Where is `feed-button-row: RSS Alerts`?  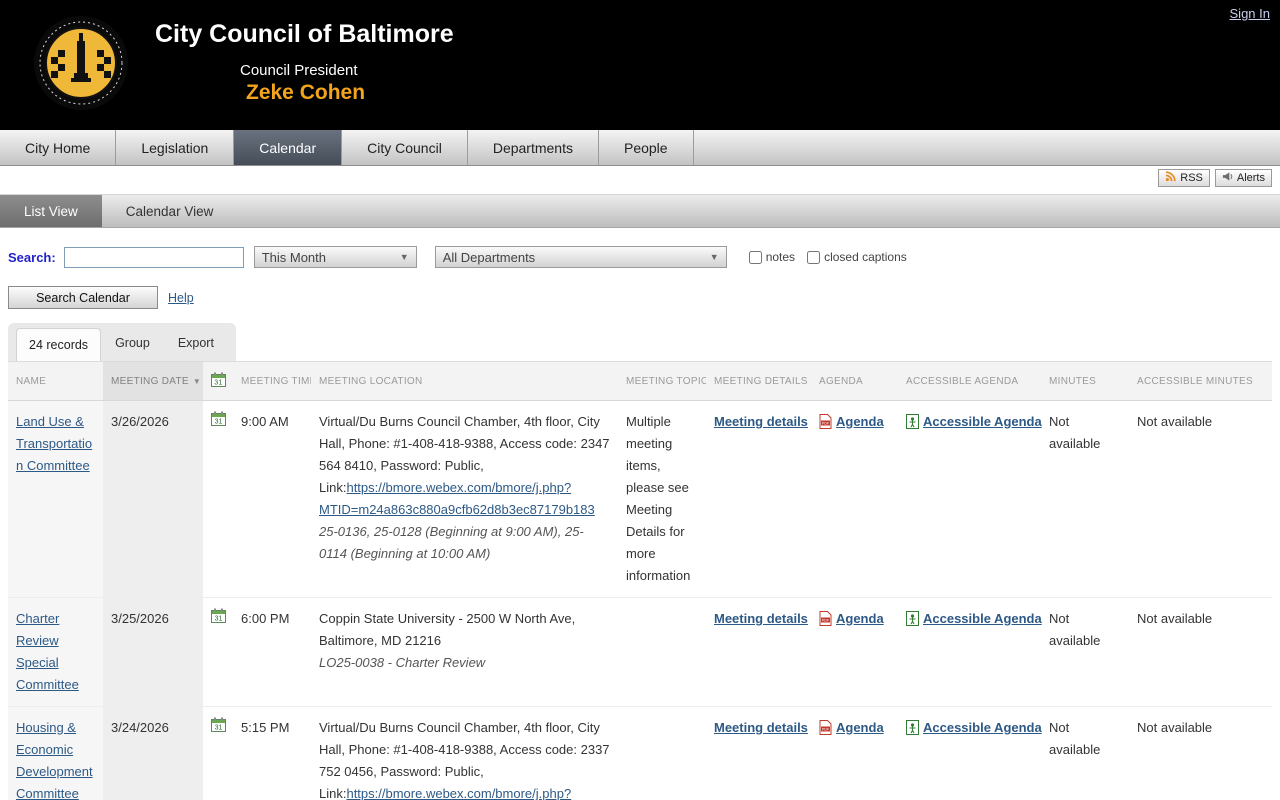
feed-button-row: RSS Alerts is located at coordinates (640, 178).